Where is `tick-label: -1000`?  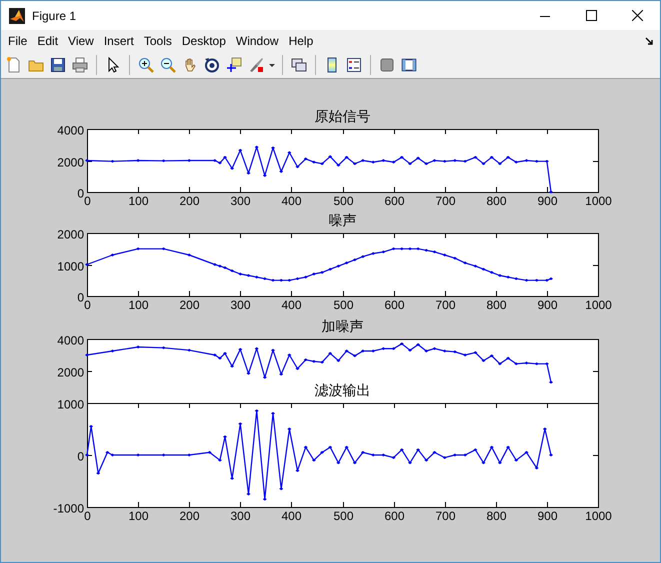 tick-label: -1000 is located at coordinates (68, 509).